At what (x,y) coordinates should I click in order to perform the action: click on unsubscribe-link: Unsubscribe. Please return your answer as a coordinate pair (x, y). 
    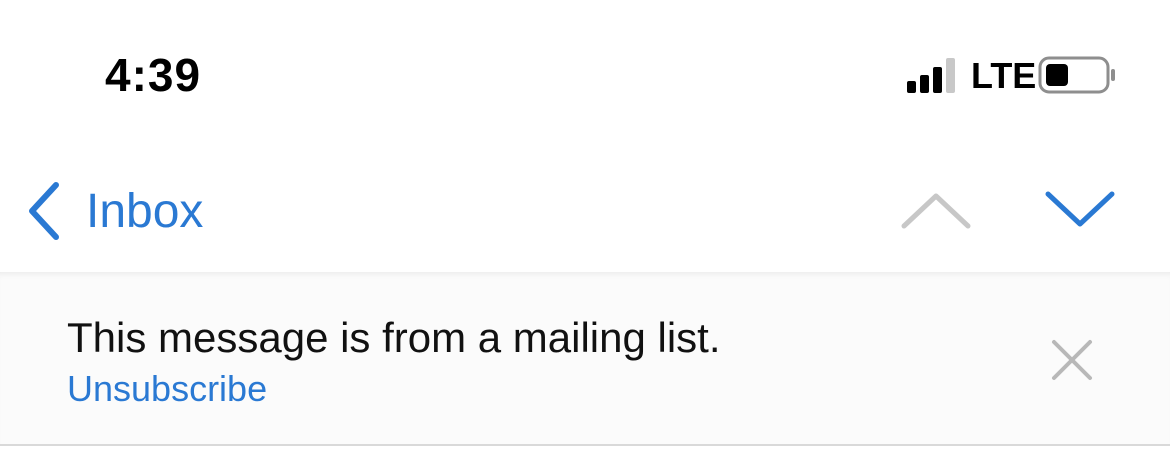
    Looking at the image, I should click on (167, 389).